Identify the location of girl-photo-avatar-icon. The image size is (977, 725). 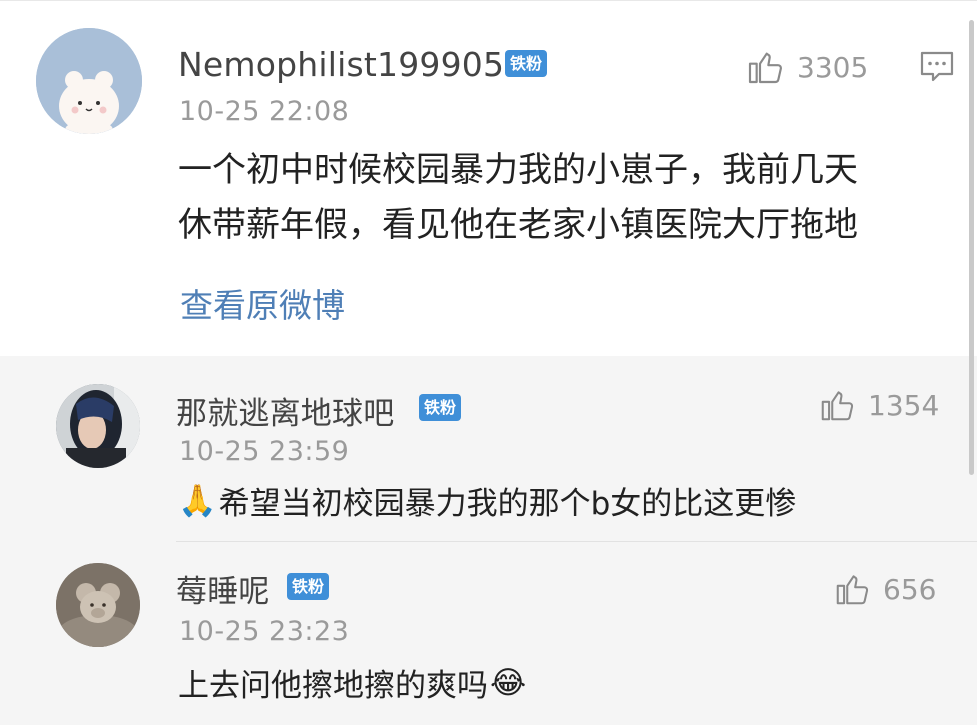
(98, 426).